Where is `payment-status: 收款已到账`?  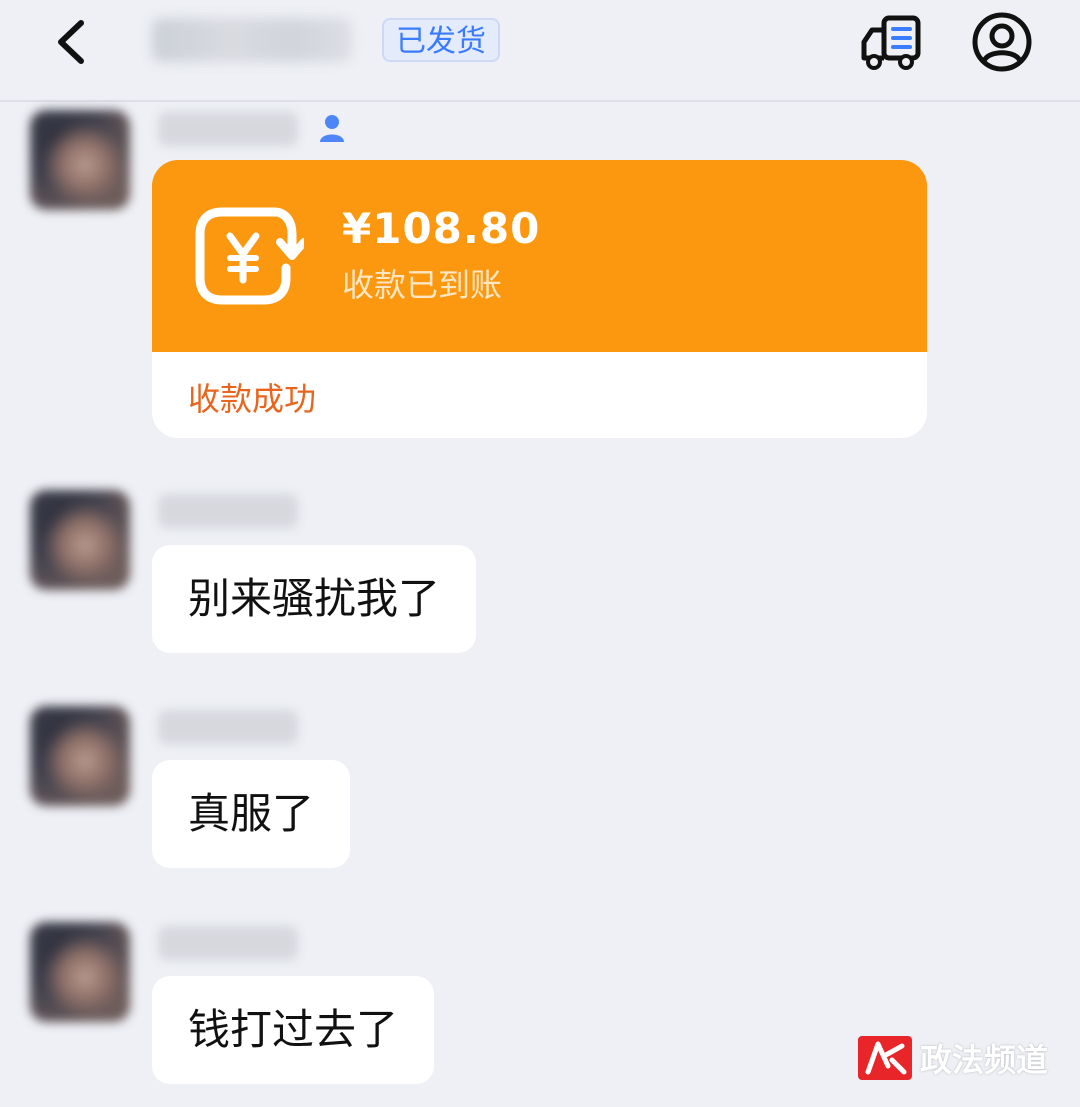
payment-status: 收款已到账 is located at coordinates (422, 285).